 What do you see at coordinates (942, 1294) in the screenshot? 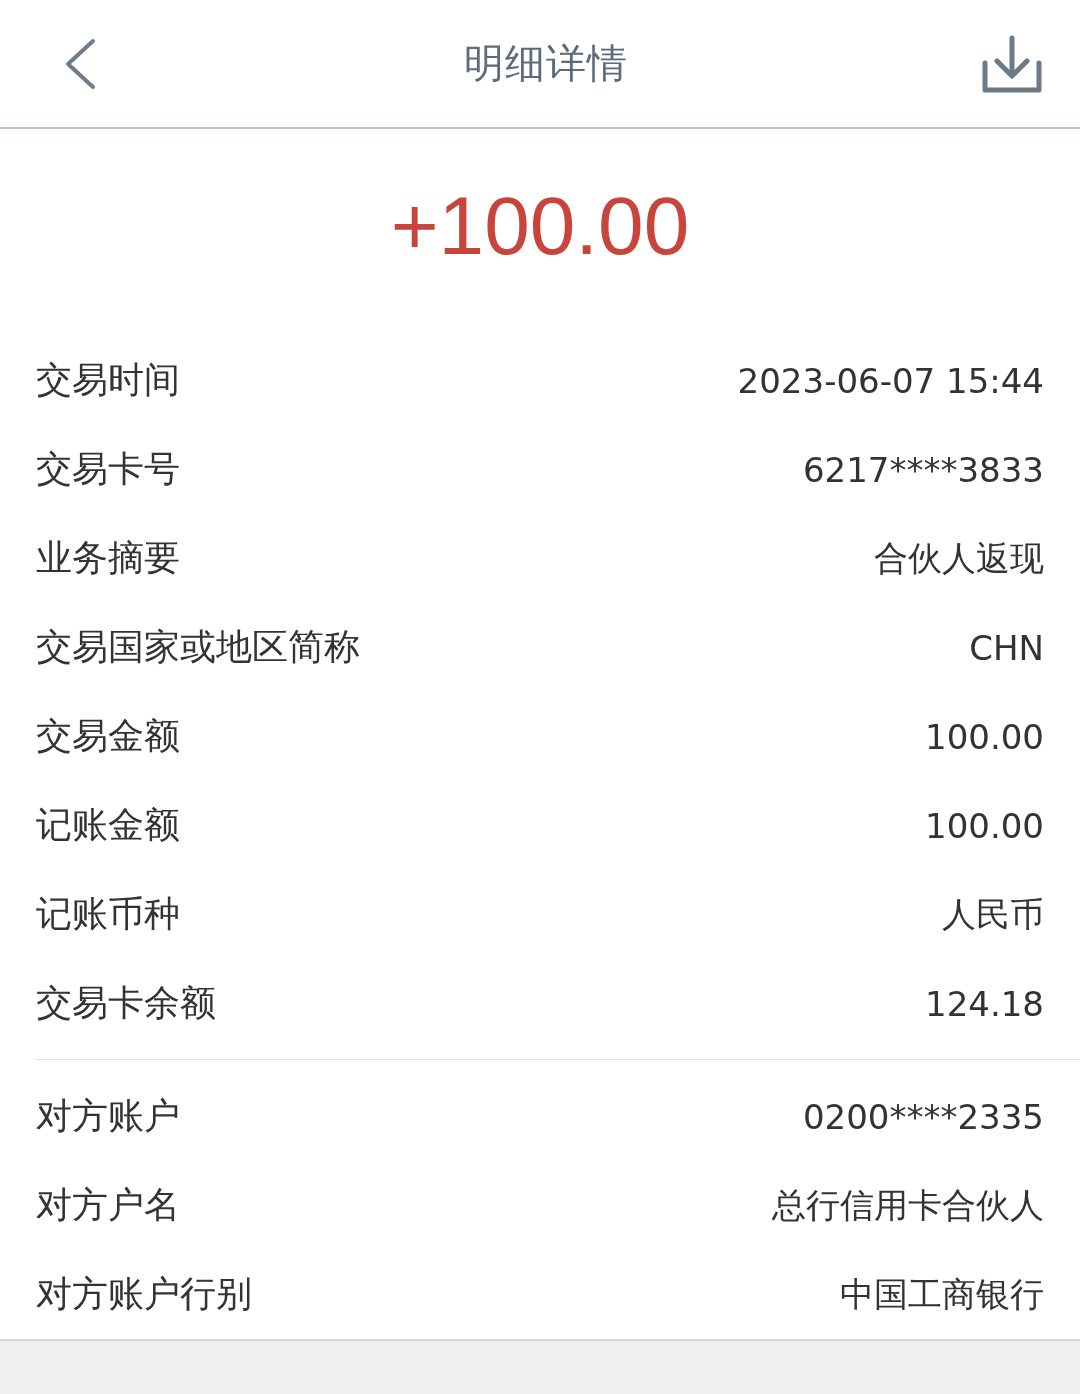
I see `field-value: 中国工商银行` at bounding box center [942, 1294].